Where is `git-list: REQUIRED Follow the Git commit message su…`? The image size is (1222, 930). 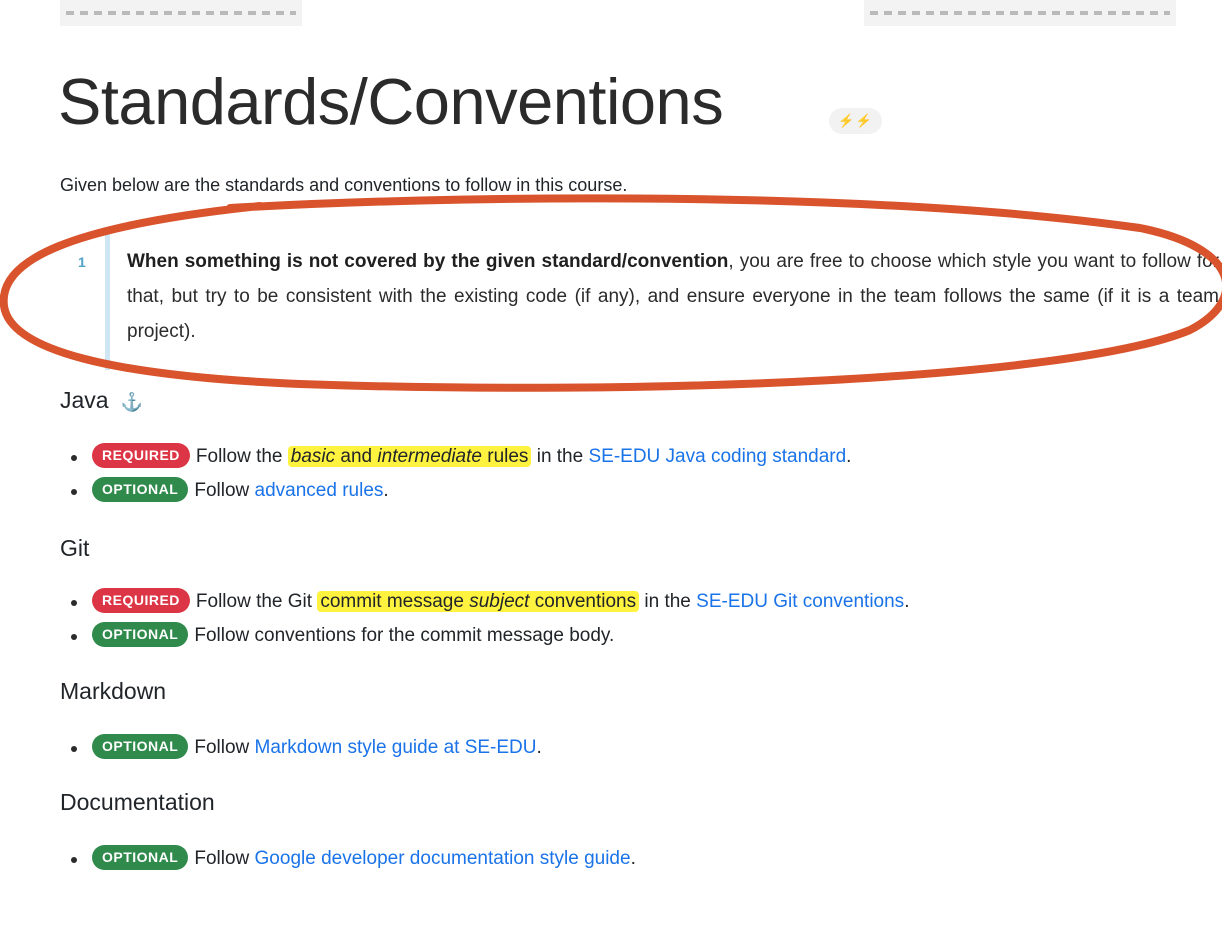
git-list: REQUIRED Follow the Git commit message su… is located at coordinates (484, 619).